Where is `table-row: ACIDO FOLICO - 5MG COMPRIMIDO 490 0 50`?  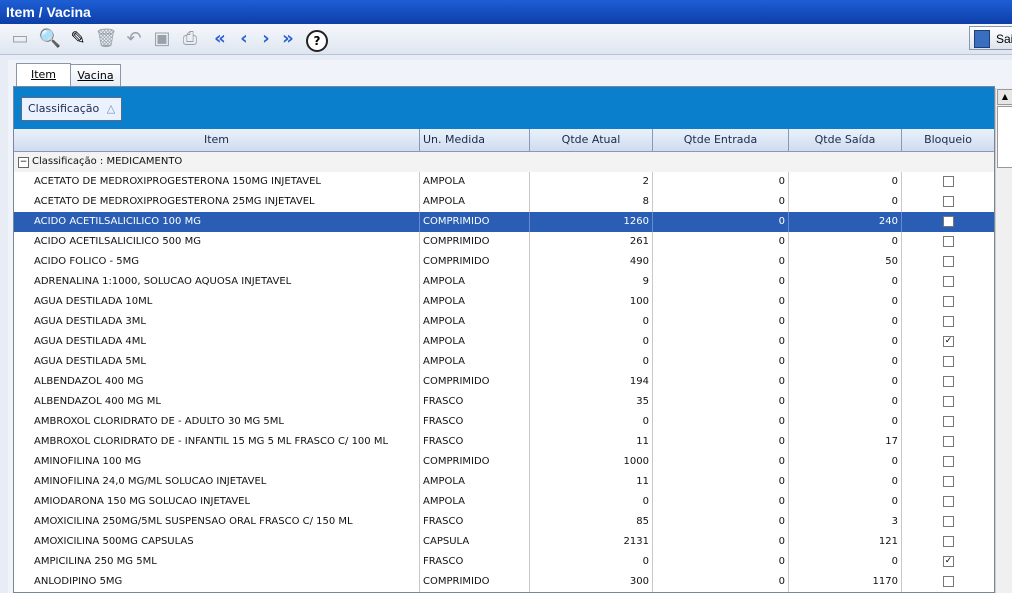
table-row: ACIDO FOLICO - 5MG COMPRIMIDO 490 0 50 is located at coordinates (504, 262).